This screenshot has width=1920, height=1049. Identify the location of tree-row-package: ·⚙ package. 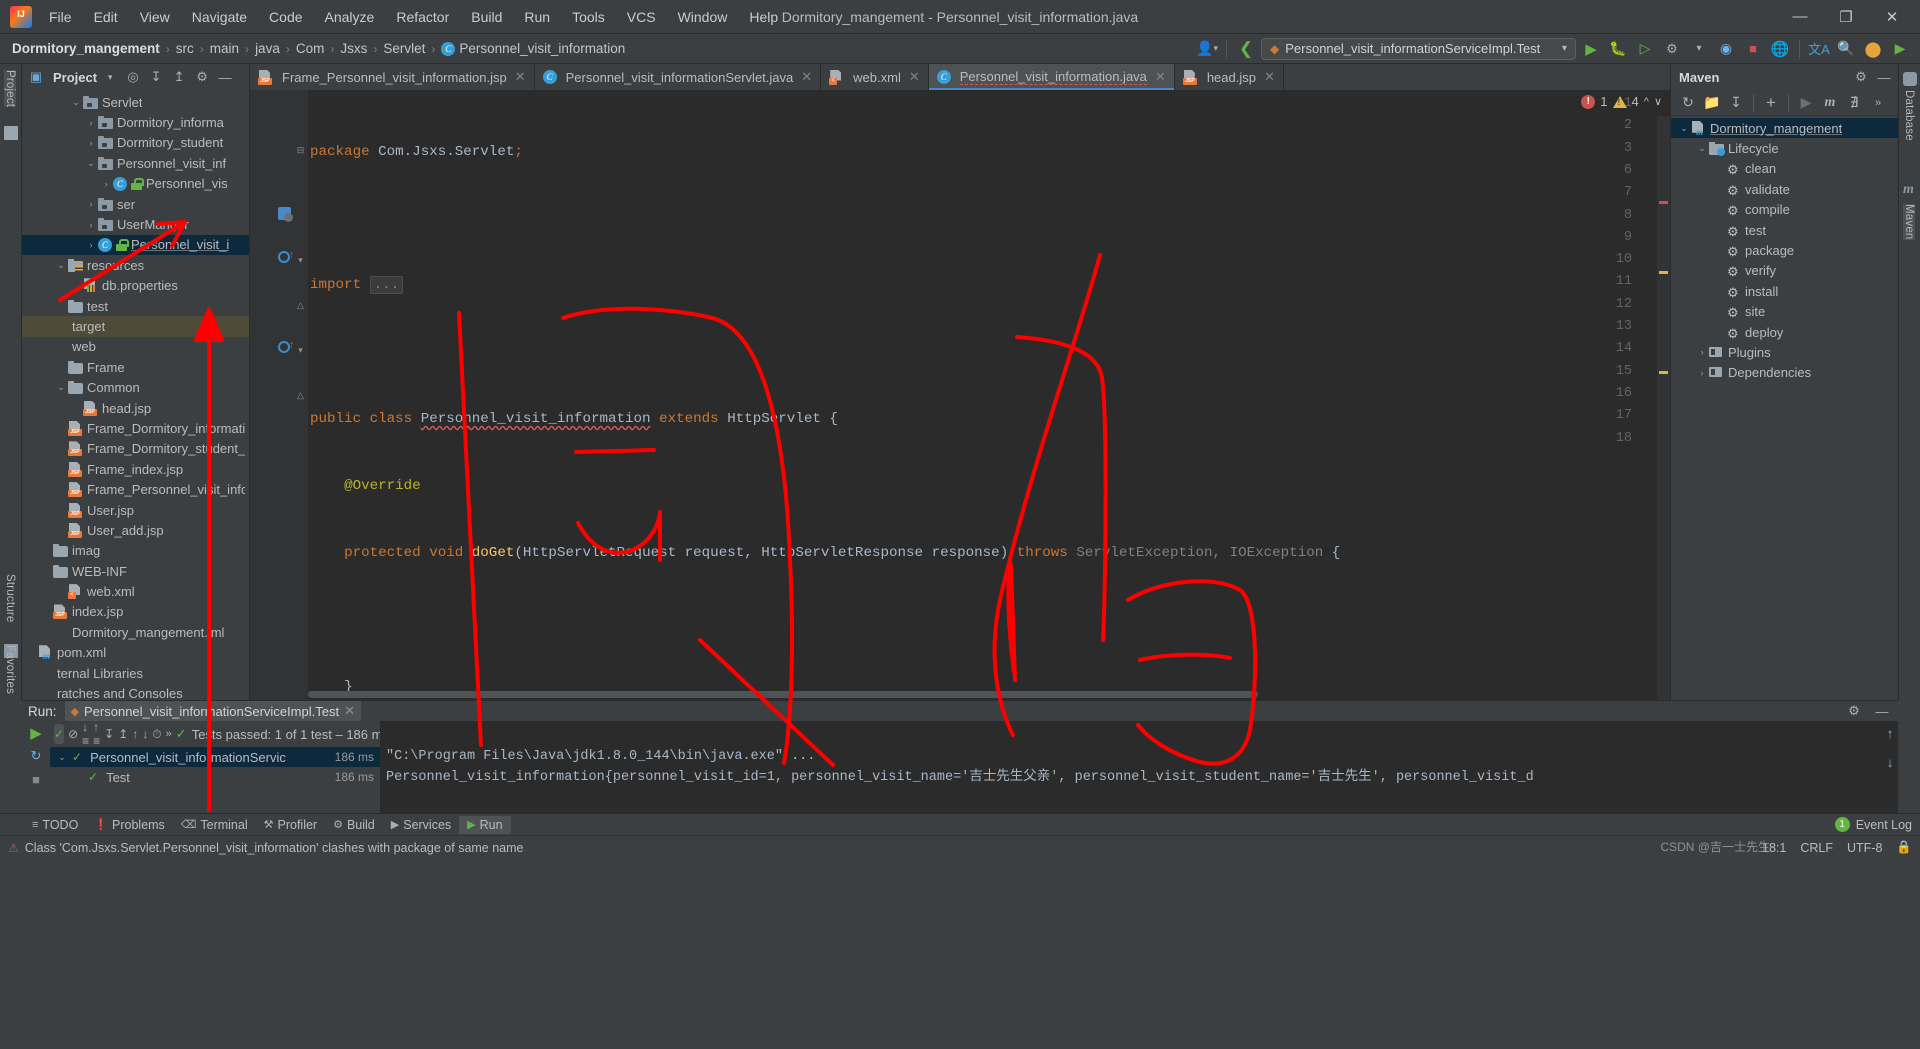
(1784, 250).